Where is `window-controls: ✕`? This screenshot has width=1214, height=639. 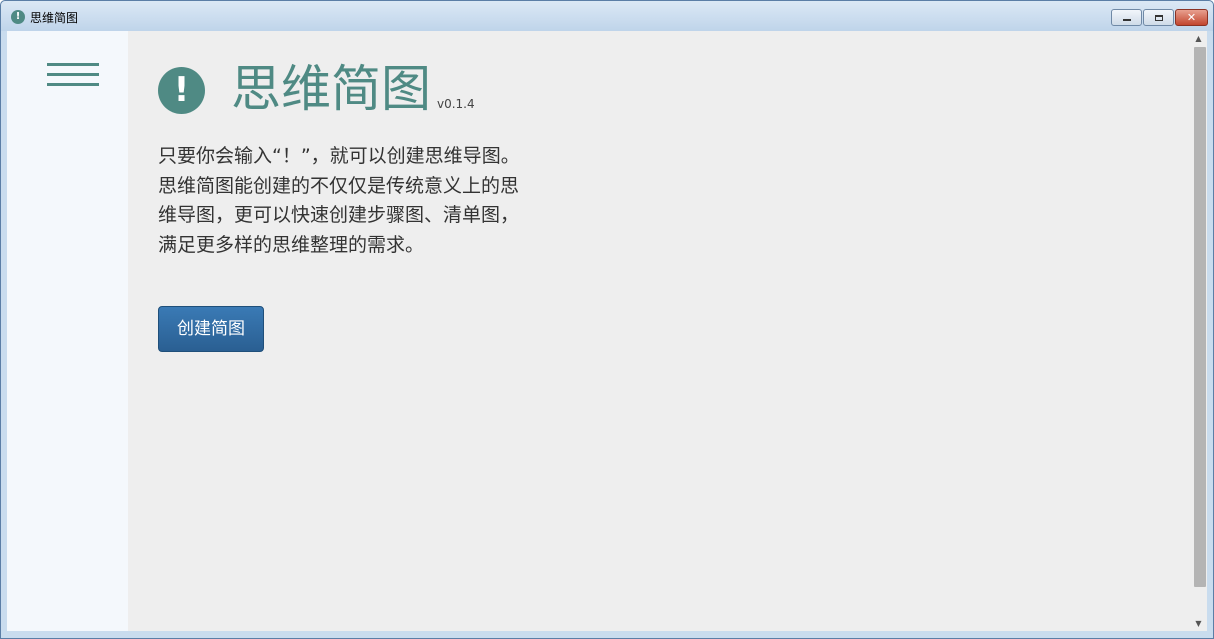 window-controls: ✕ is located at coordinates (1159, 17).